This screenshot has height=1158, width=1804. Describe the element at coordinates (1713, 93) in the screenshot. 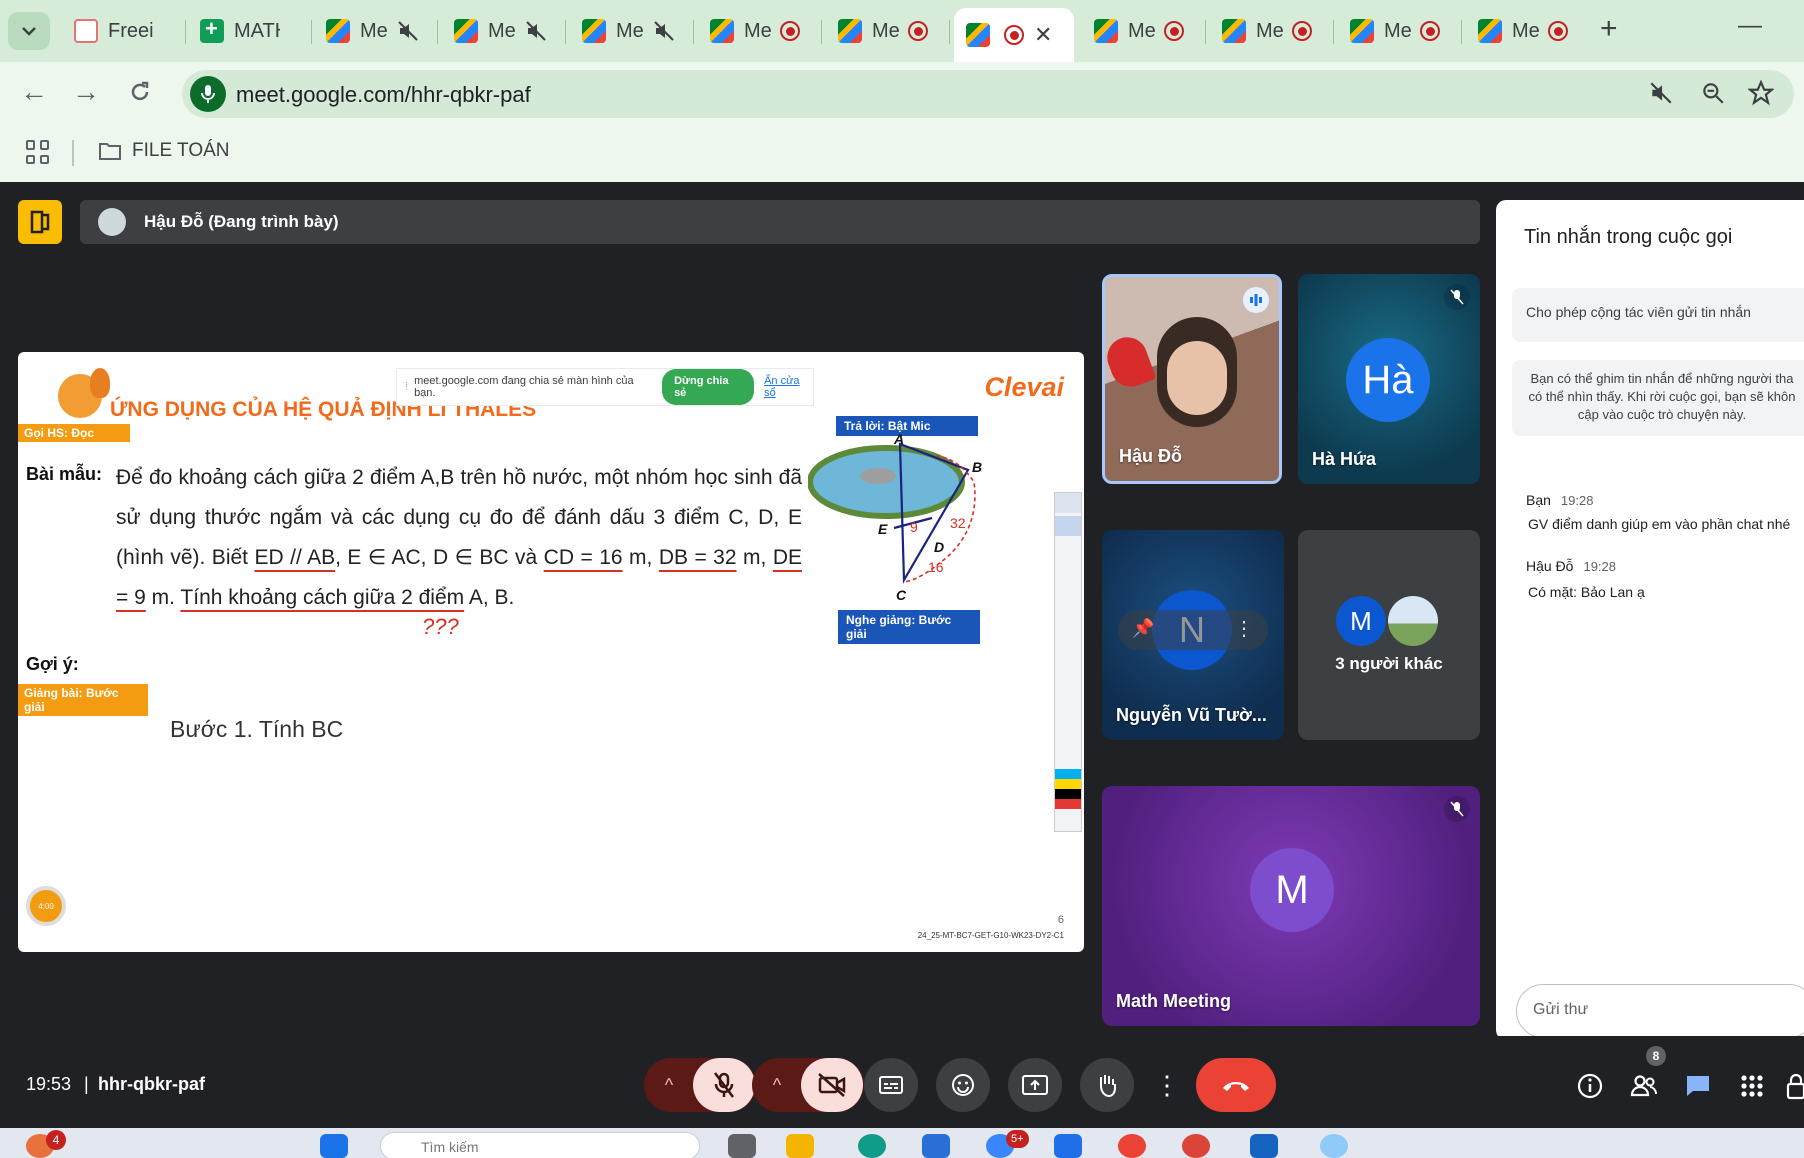

I see `zoom-icon` at that location.